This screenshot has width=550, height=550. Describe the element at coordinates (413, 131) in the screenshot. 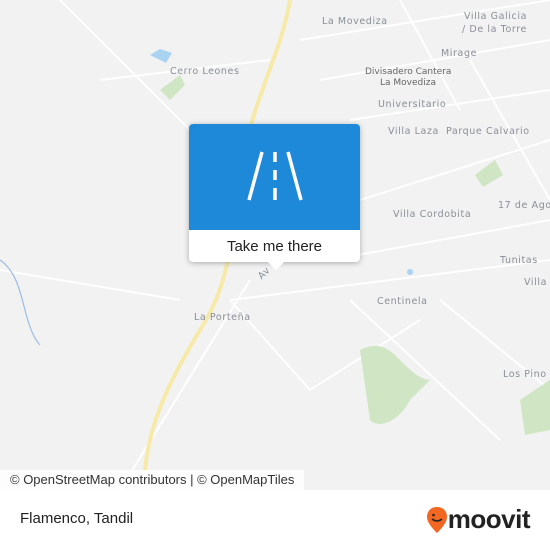

I see `map-label: Villa Laza` at that location.